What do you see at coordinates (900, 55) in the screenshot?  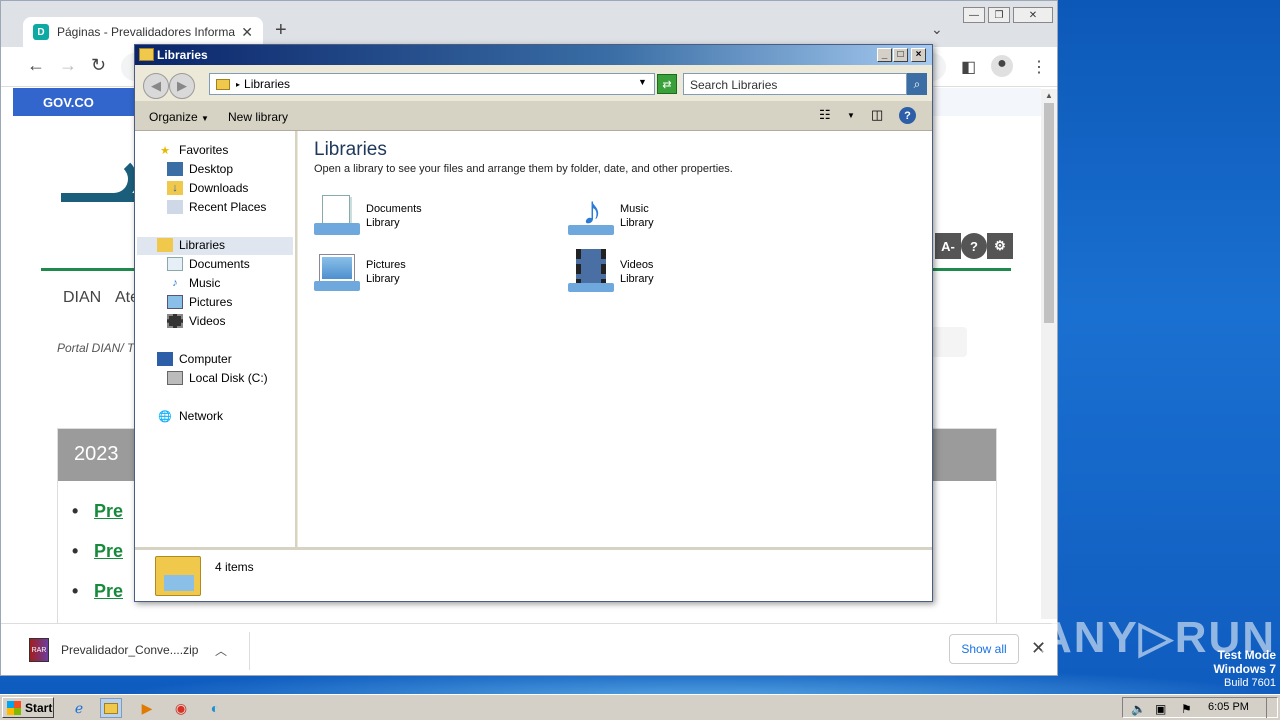 I see `explorer-maximize-button: □` at bounding box center [900, 55].